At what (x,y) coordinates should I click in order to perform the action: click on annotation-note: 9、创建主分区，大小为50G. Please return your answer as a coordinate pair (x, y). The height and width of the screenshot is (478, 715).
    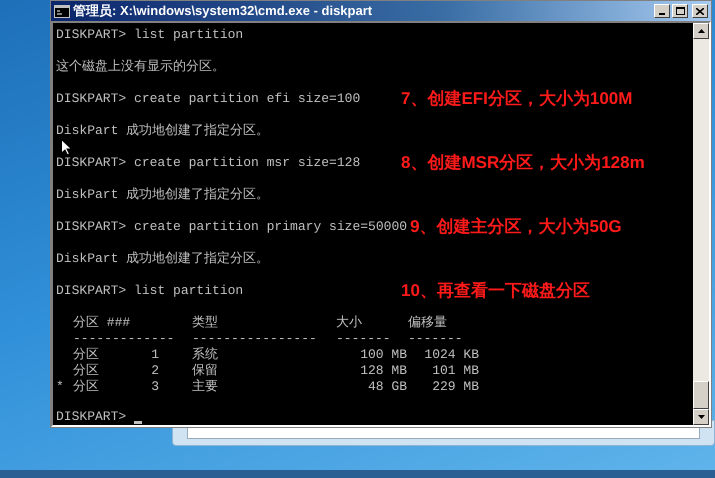
    Looking at the image, I should click on (516, 227).